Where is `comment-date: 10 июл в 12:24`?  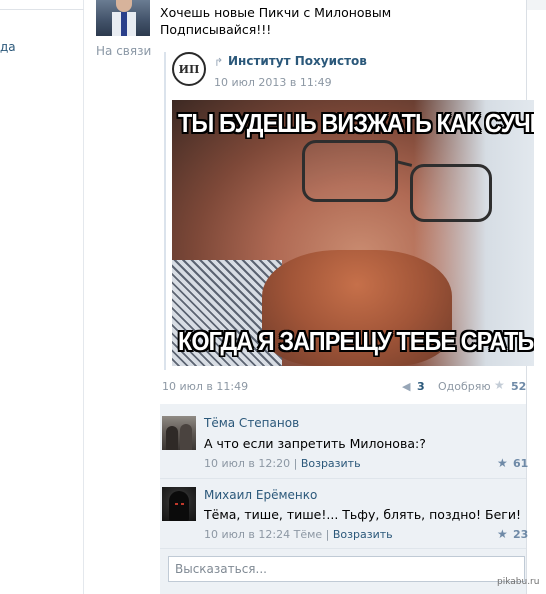
comment-date: 10 июл в 12:24 is located at coordinates (247, 534).